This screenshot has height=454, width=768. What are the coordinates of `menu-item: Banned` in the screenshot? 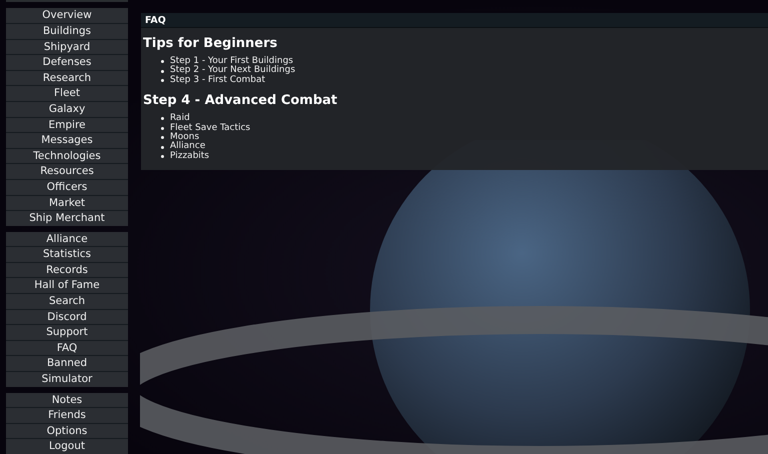 It's located at (67, 364).